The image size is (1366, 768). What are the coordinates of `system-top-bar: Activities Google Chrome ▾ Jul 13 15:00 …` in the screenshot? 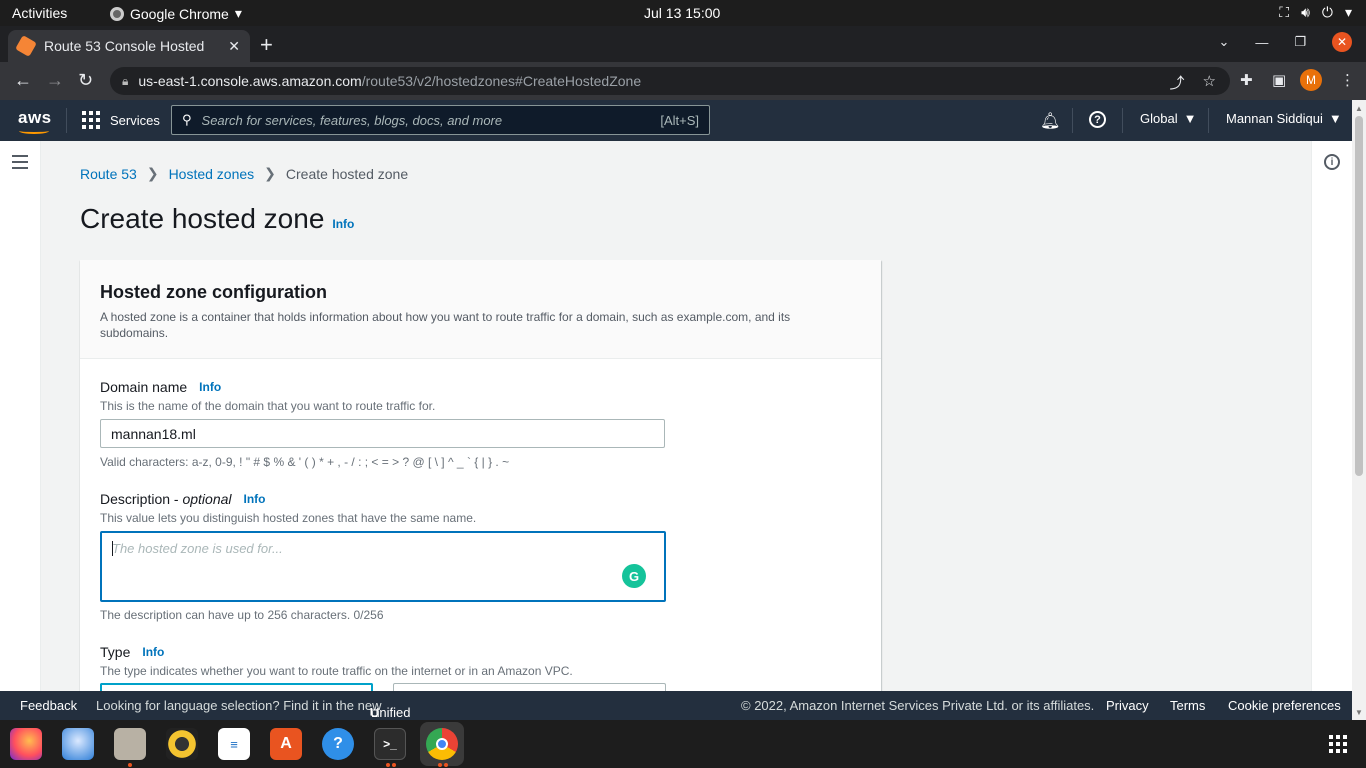 It's located at (683, 13).